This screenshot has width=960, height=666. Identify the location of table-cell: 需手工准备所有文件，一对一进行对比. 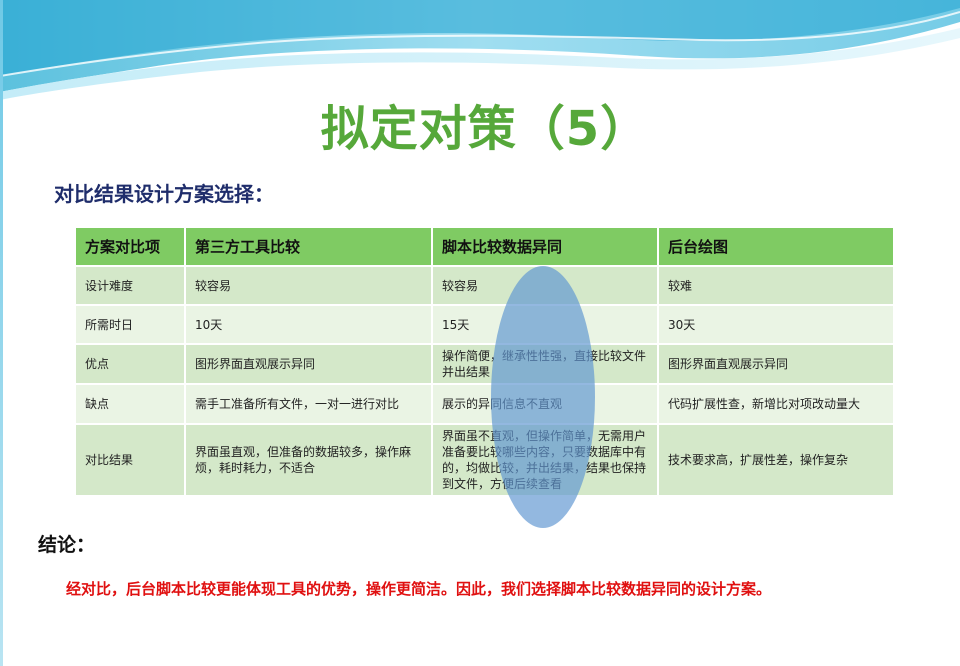
(309, 405).